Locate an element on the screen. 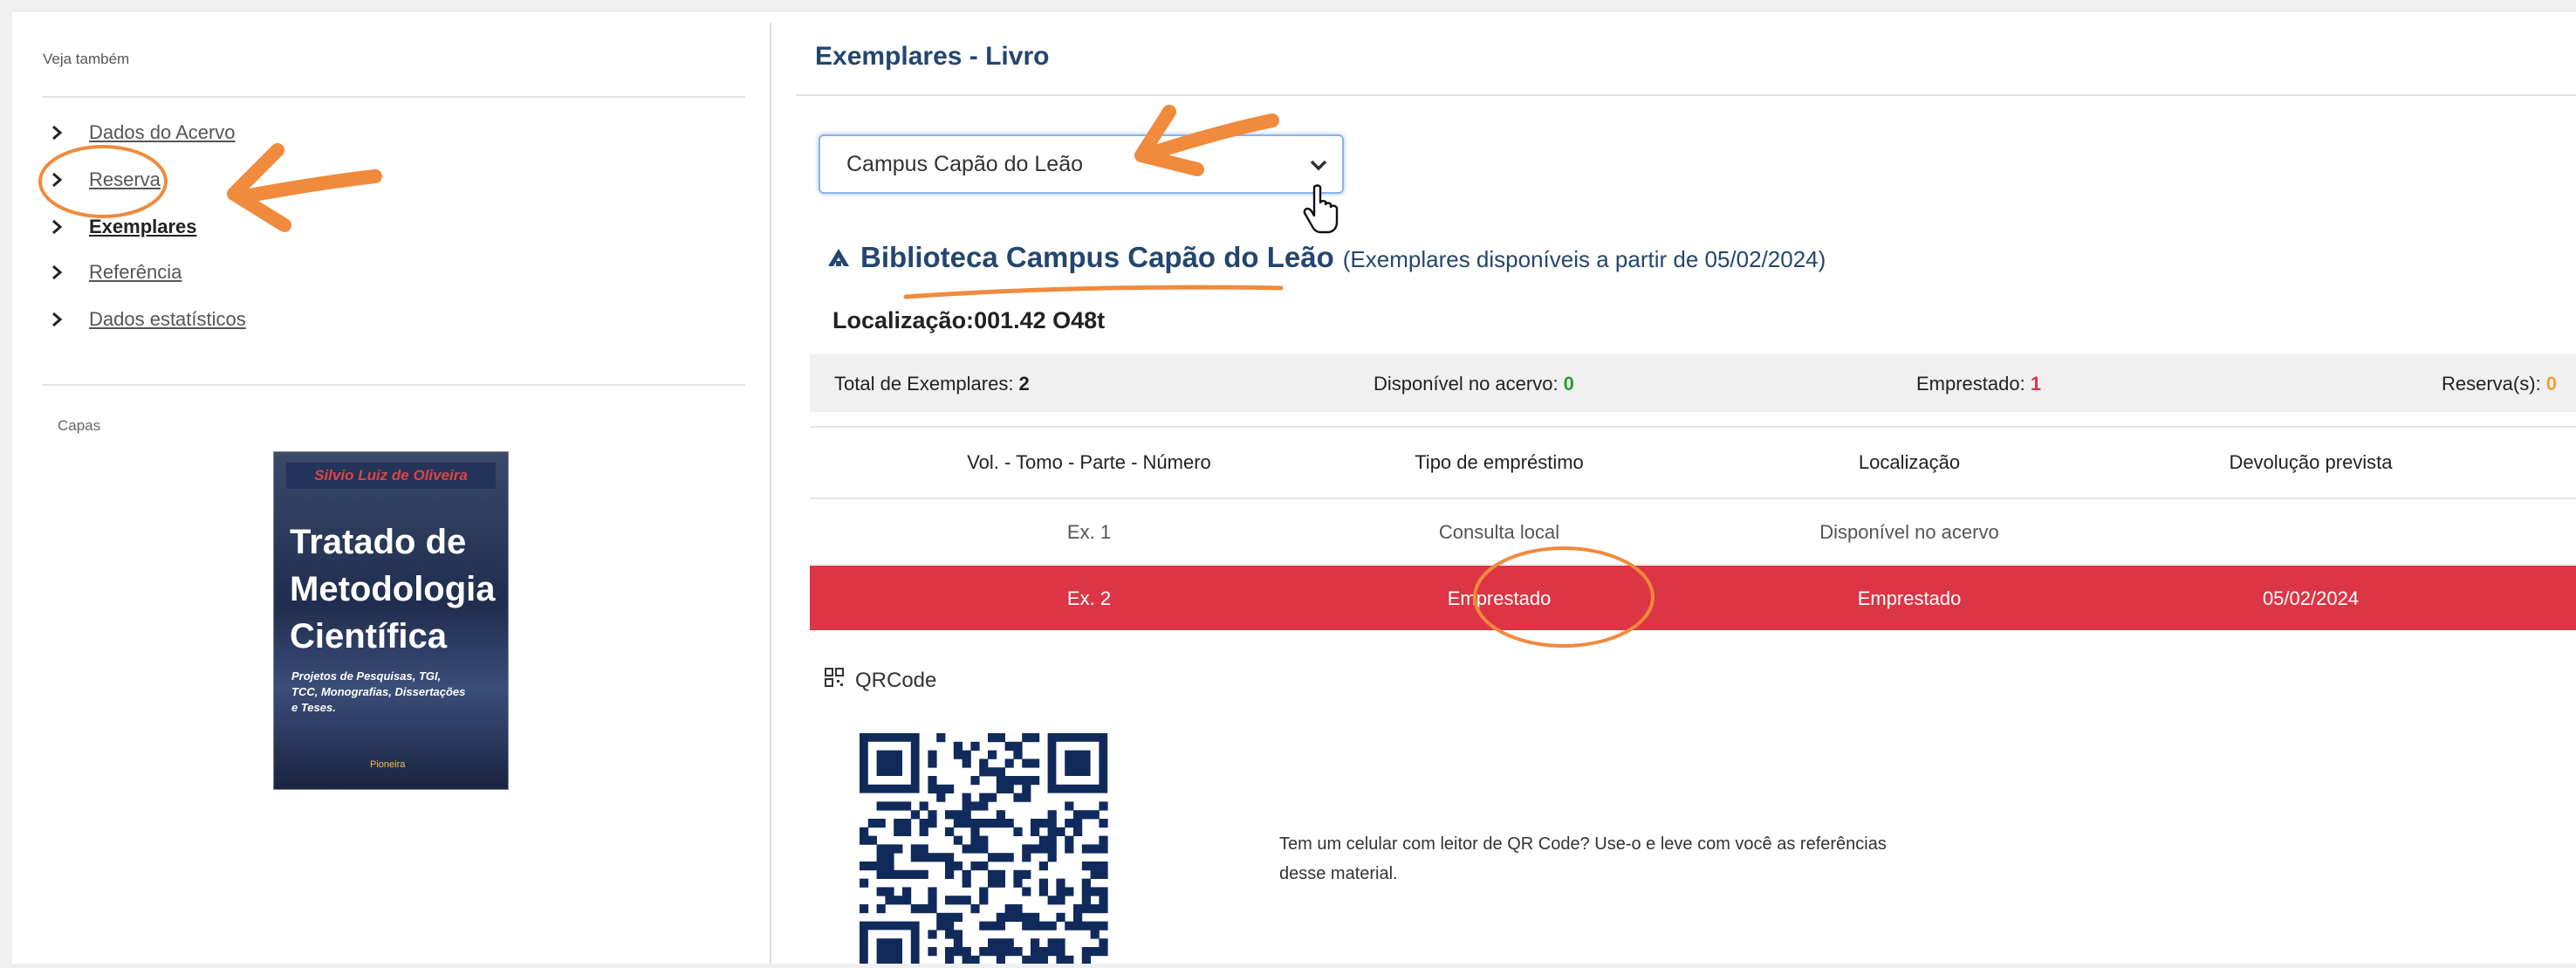 The width and height of the screenshot is (2576, 968). qrcode-label: QRCode is located at coordinates (896, 680).